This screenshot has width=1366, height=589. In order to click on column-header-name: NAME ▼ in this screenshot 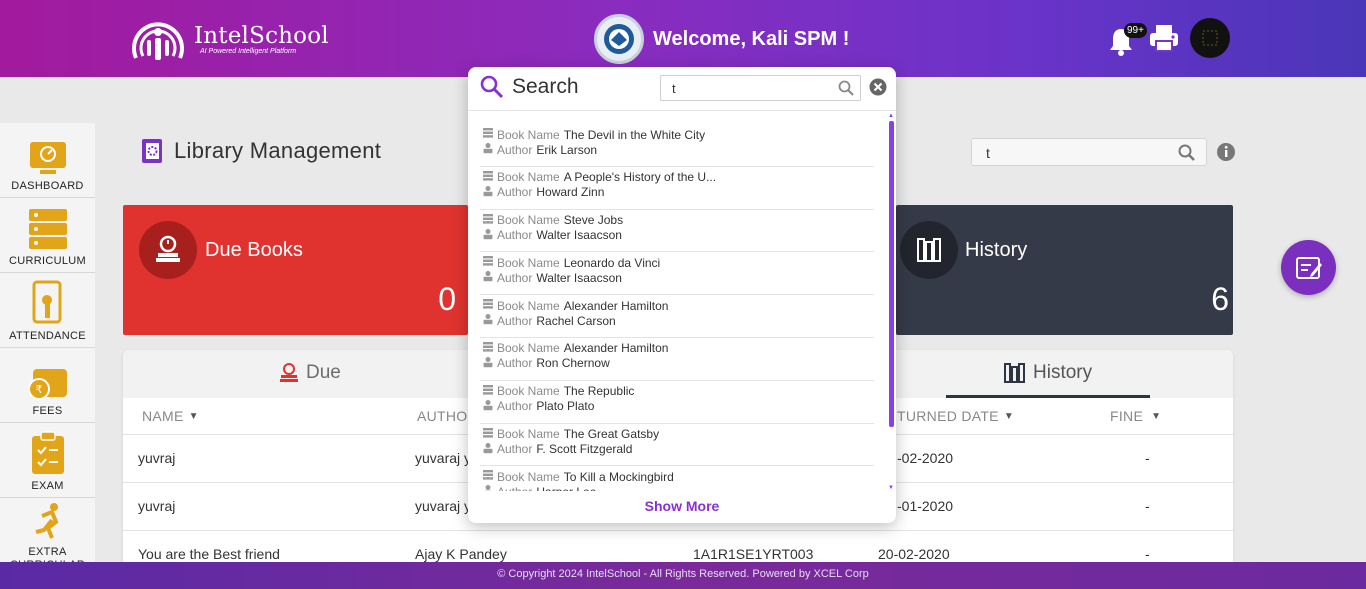, I will do `click(170, 416)`.